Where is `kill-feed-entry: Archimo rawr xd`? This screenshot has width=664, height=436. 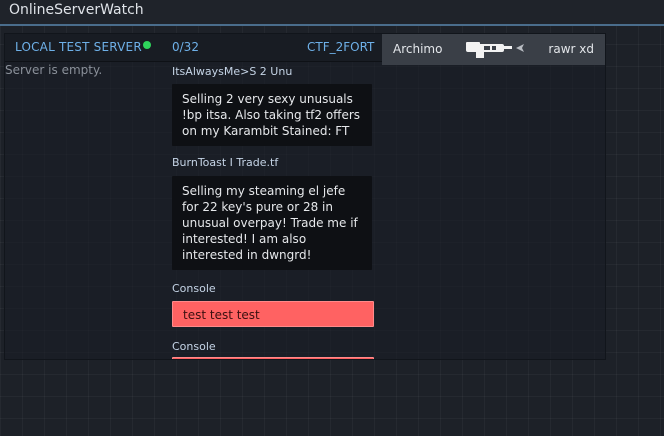
kill-feed-entry: Archimo rawr xd is located at coordinates (493, 49).